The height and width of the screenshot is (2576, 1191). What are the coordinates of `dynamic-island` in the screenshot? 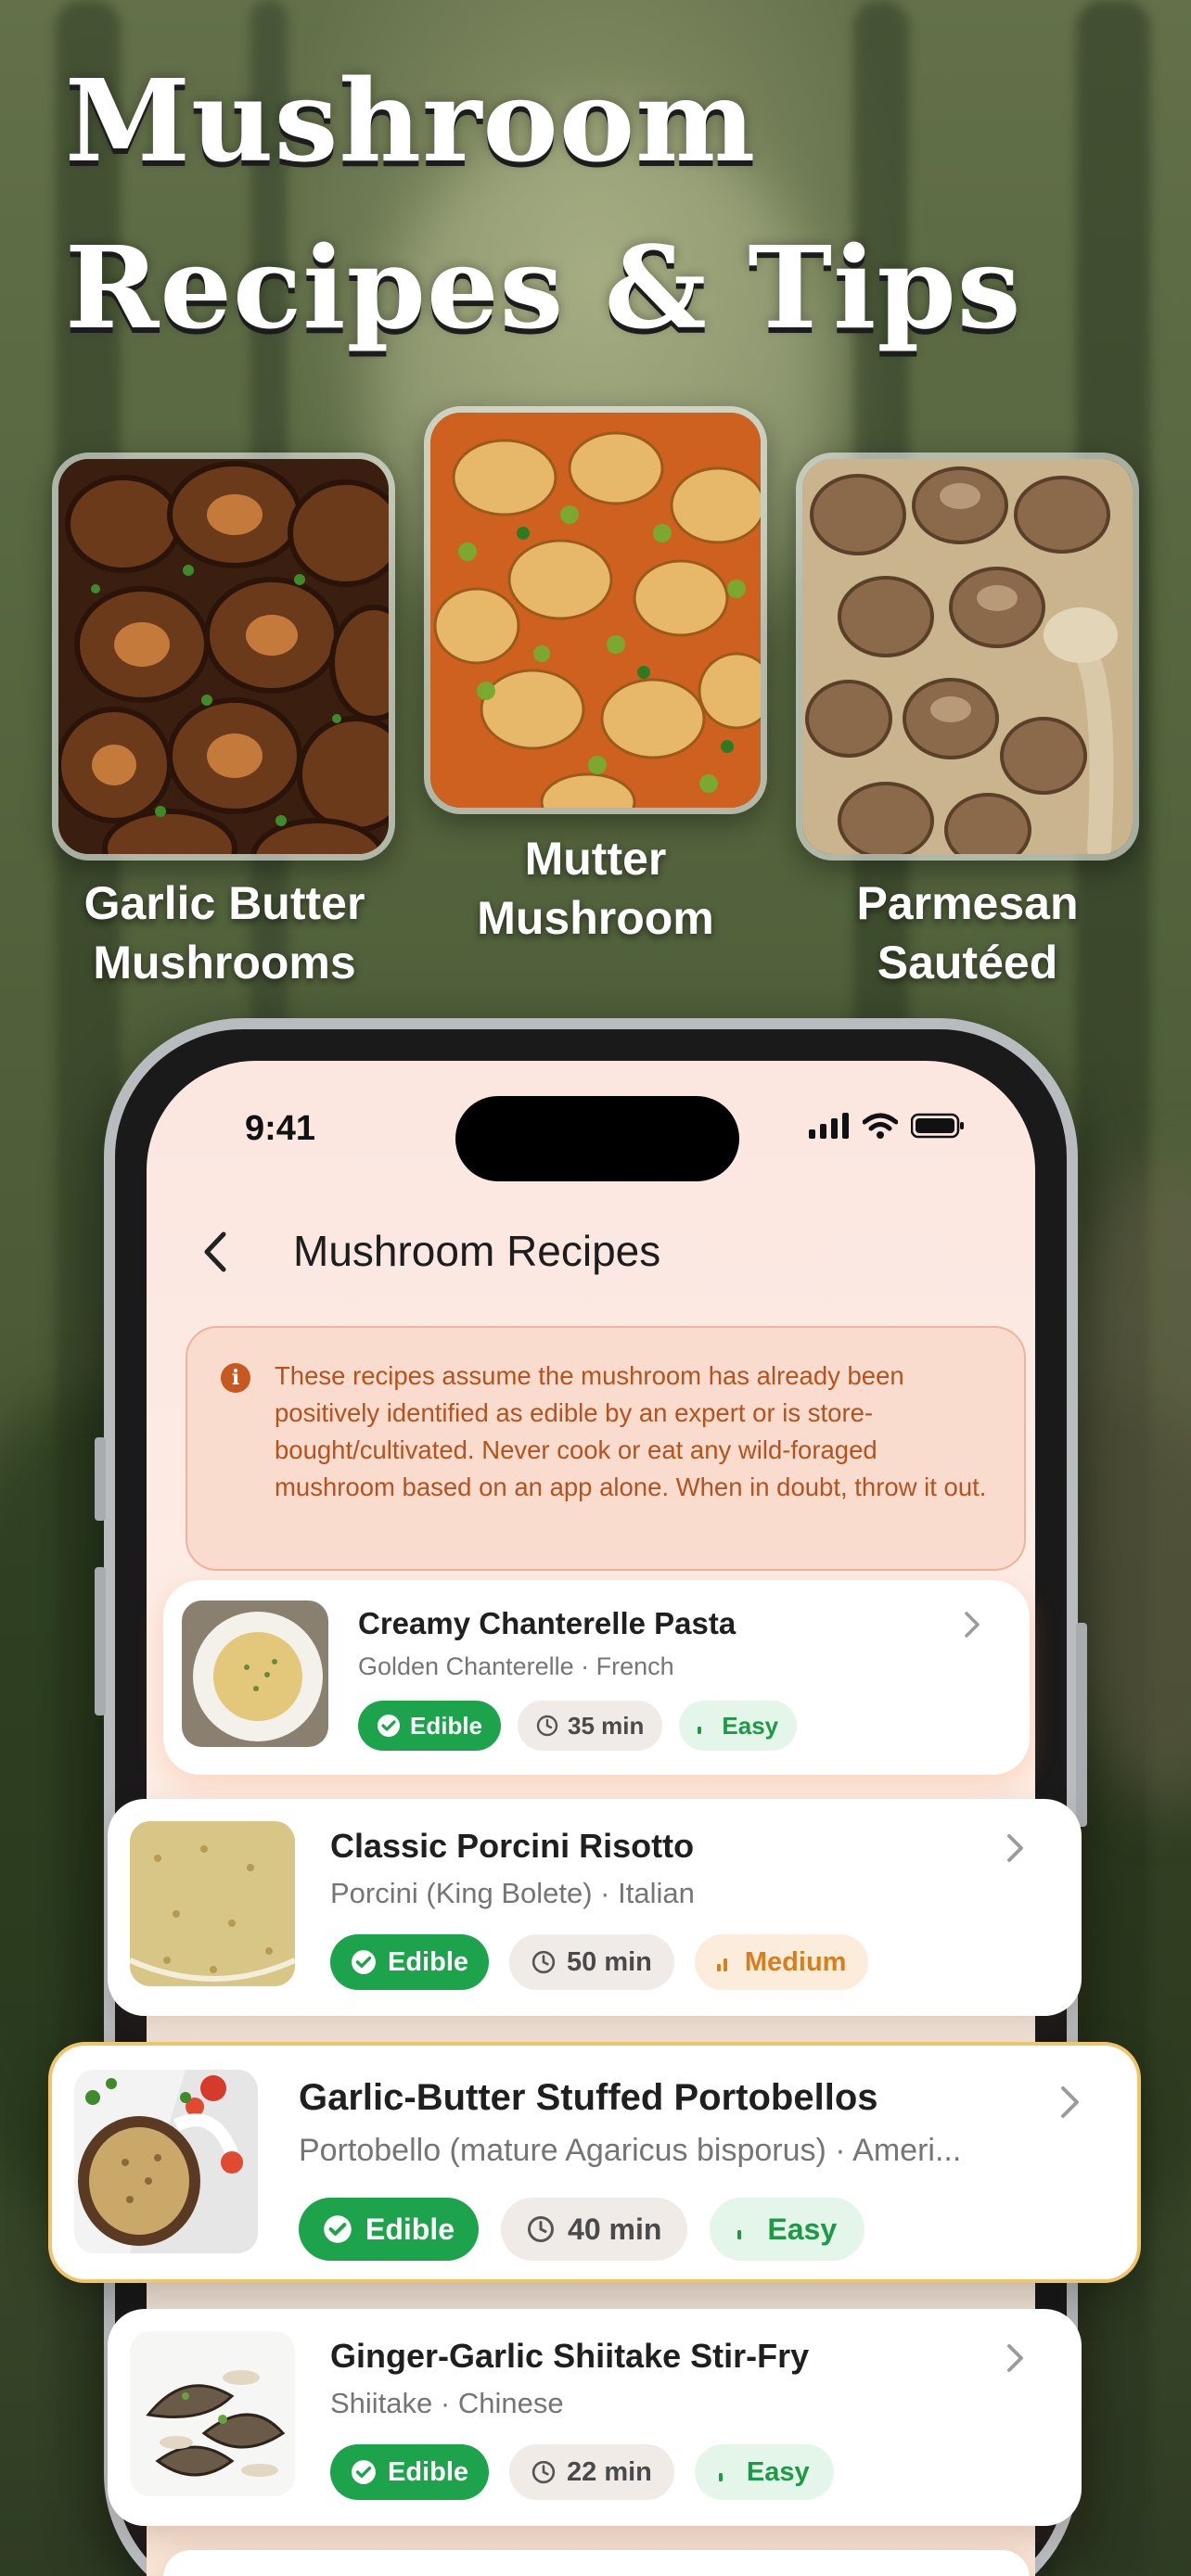 It's located at (597, 1138).